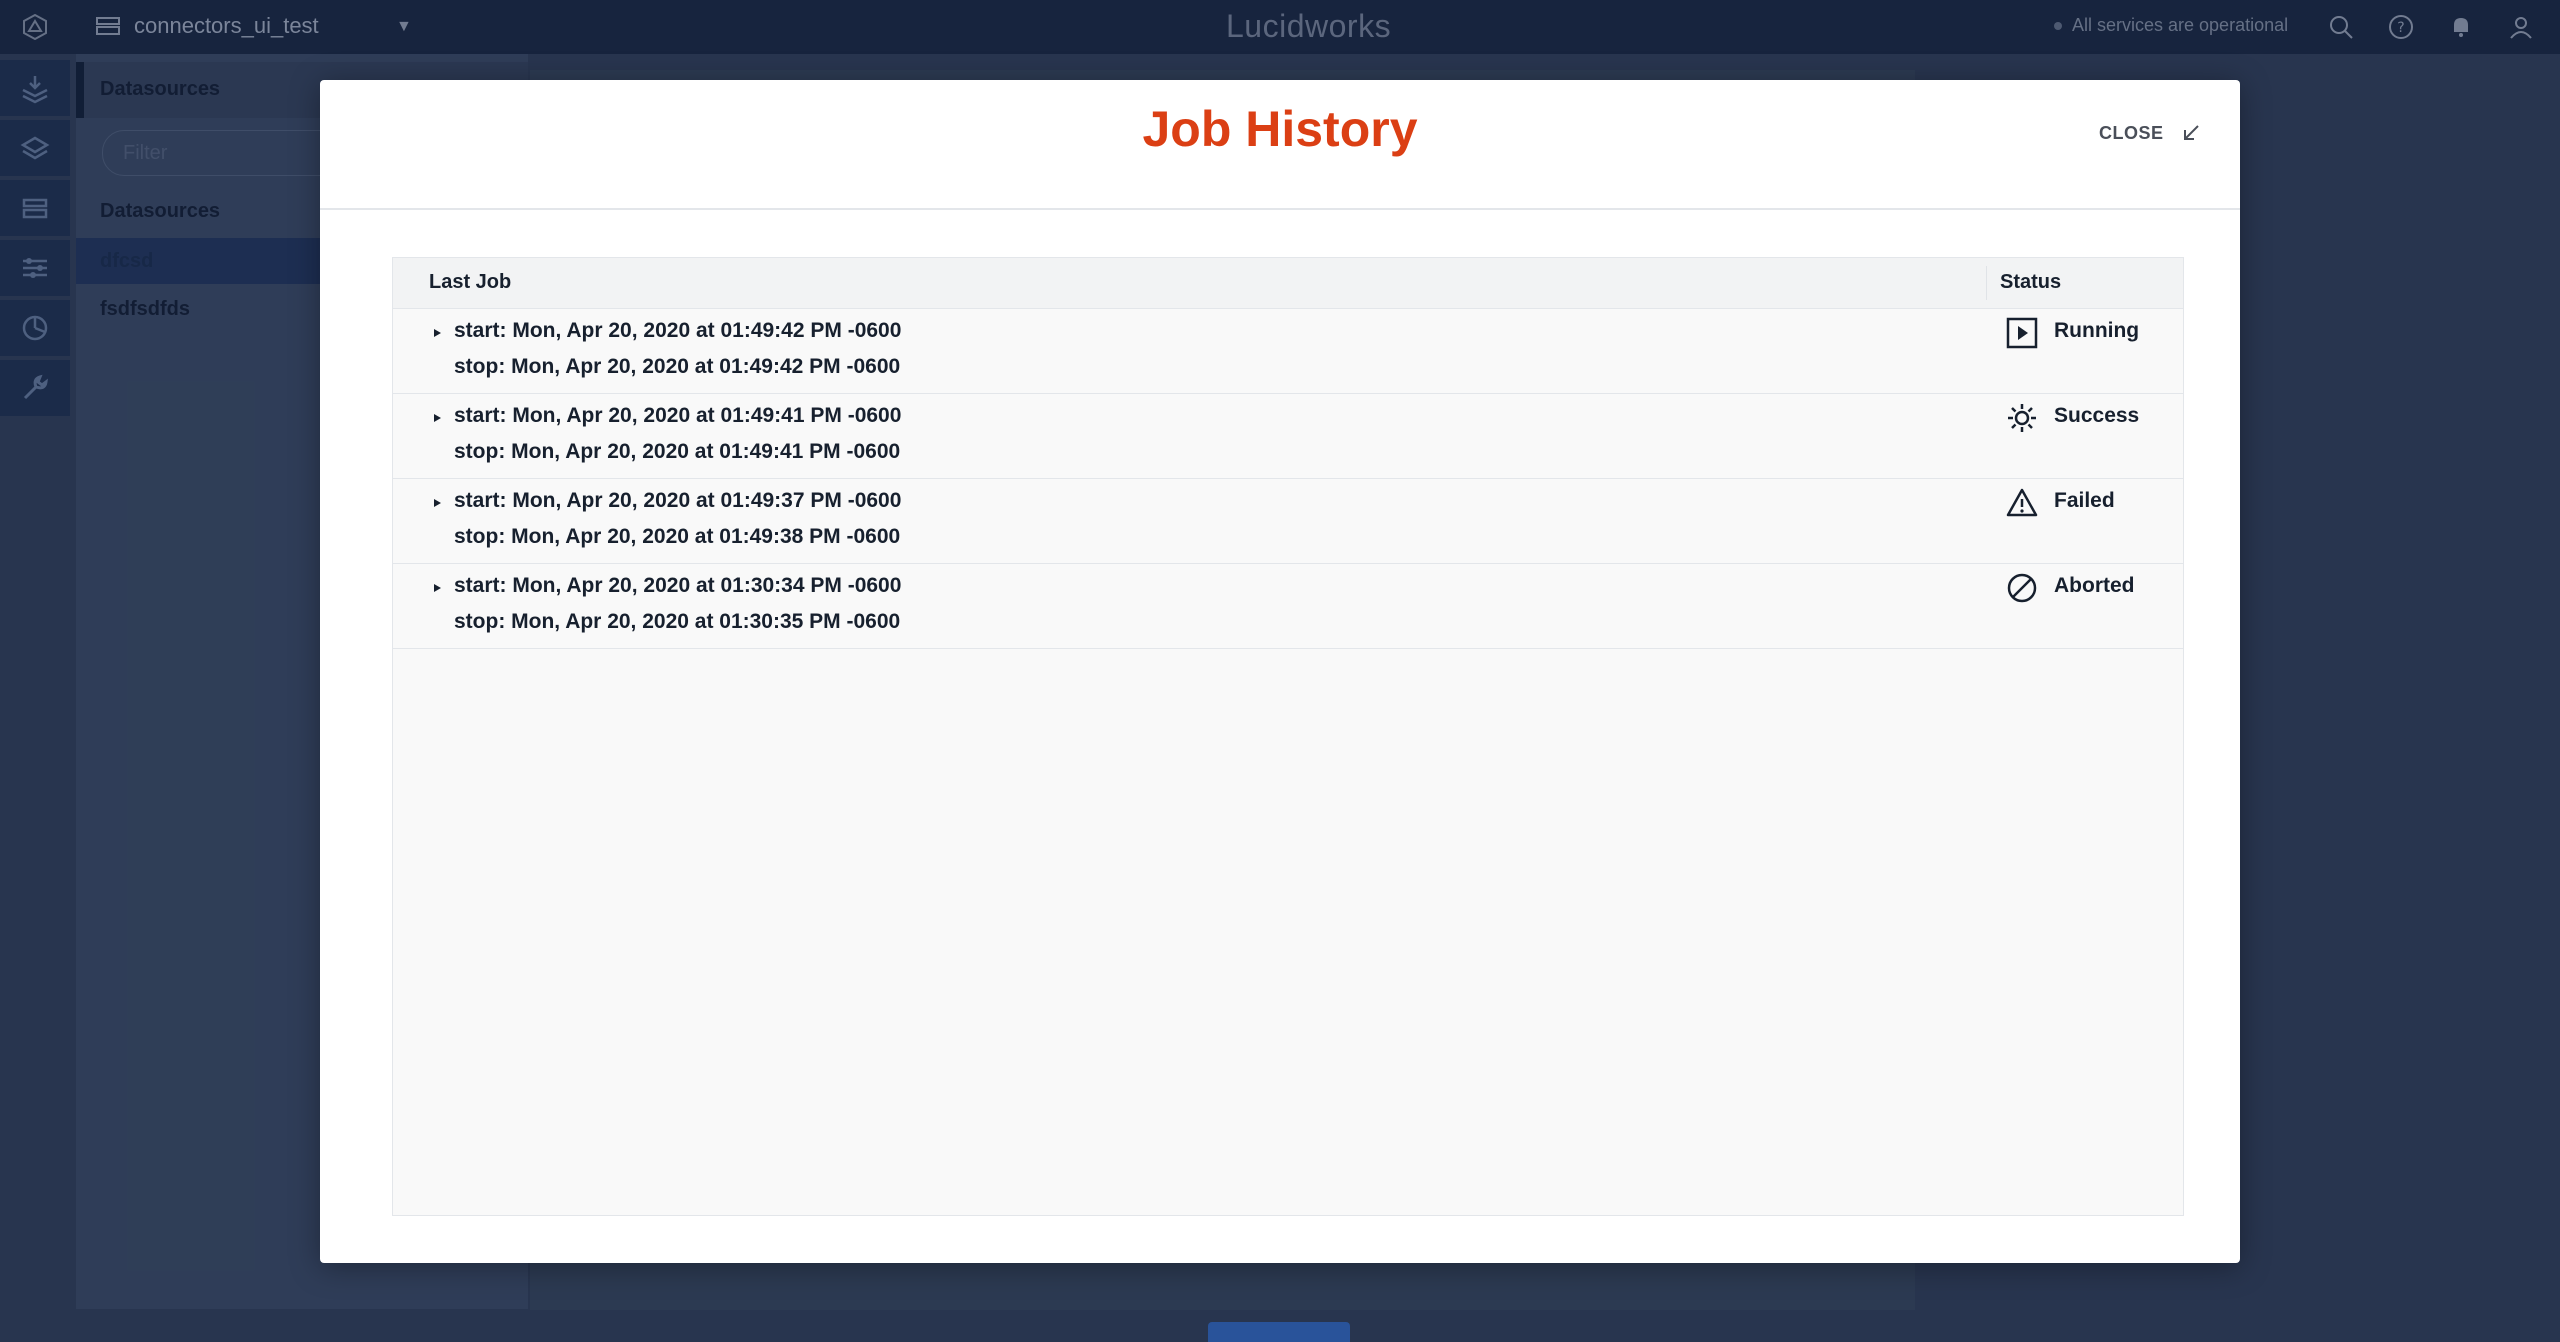 This screenshot has width=2560, height=1342. I want to click on column-divider, so click(1986, 283).